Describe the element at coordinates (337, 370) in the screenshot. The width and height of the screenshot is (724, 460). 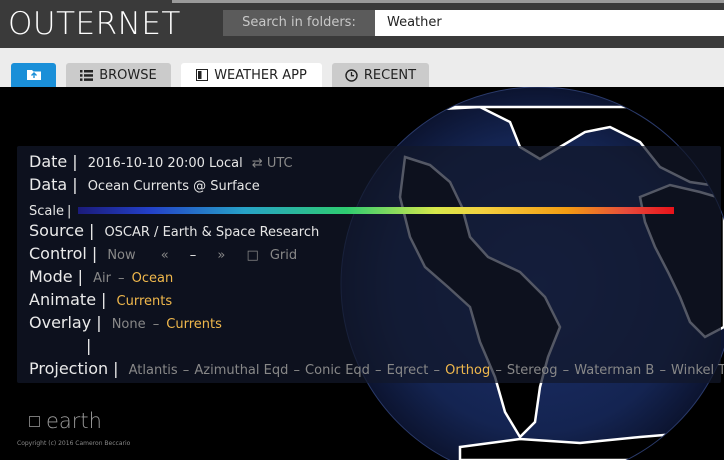
I see `projection-conic-eqd: Conic Eqd` at that location.